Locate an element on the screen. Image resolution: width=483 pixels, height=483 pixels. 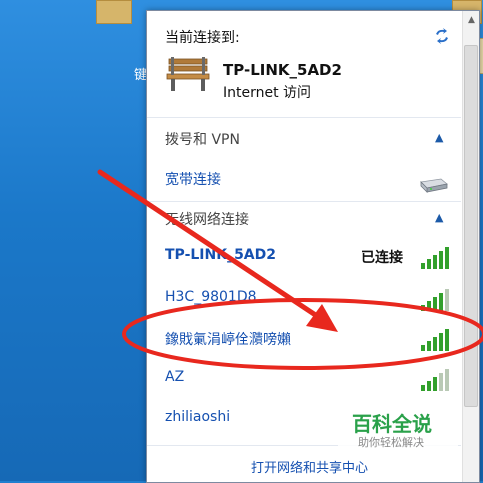
scroll-up-arrow-icon: ▲ is located at coordinates (471, 20).